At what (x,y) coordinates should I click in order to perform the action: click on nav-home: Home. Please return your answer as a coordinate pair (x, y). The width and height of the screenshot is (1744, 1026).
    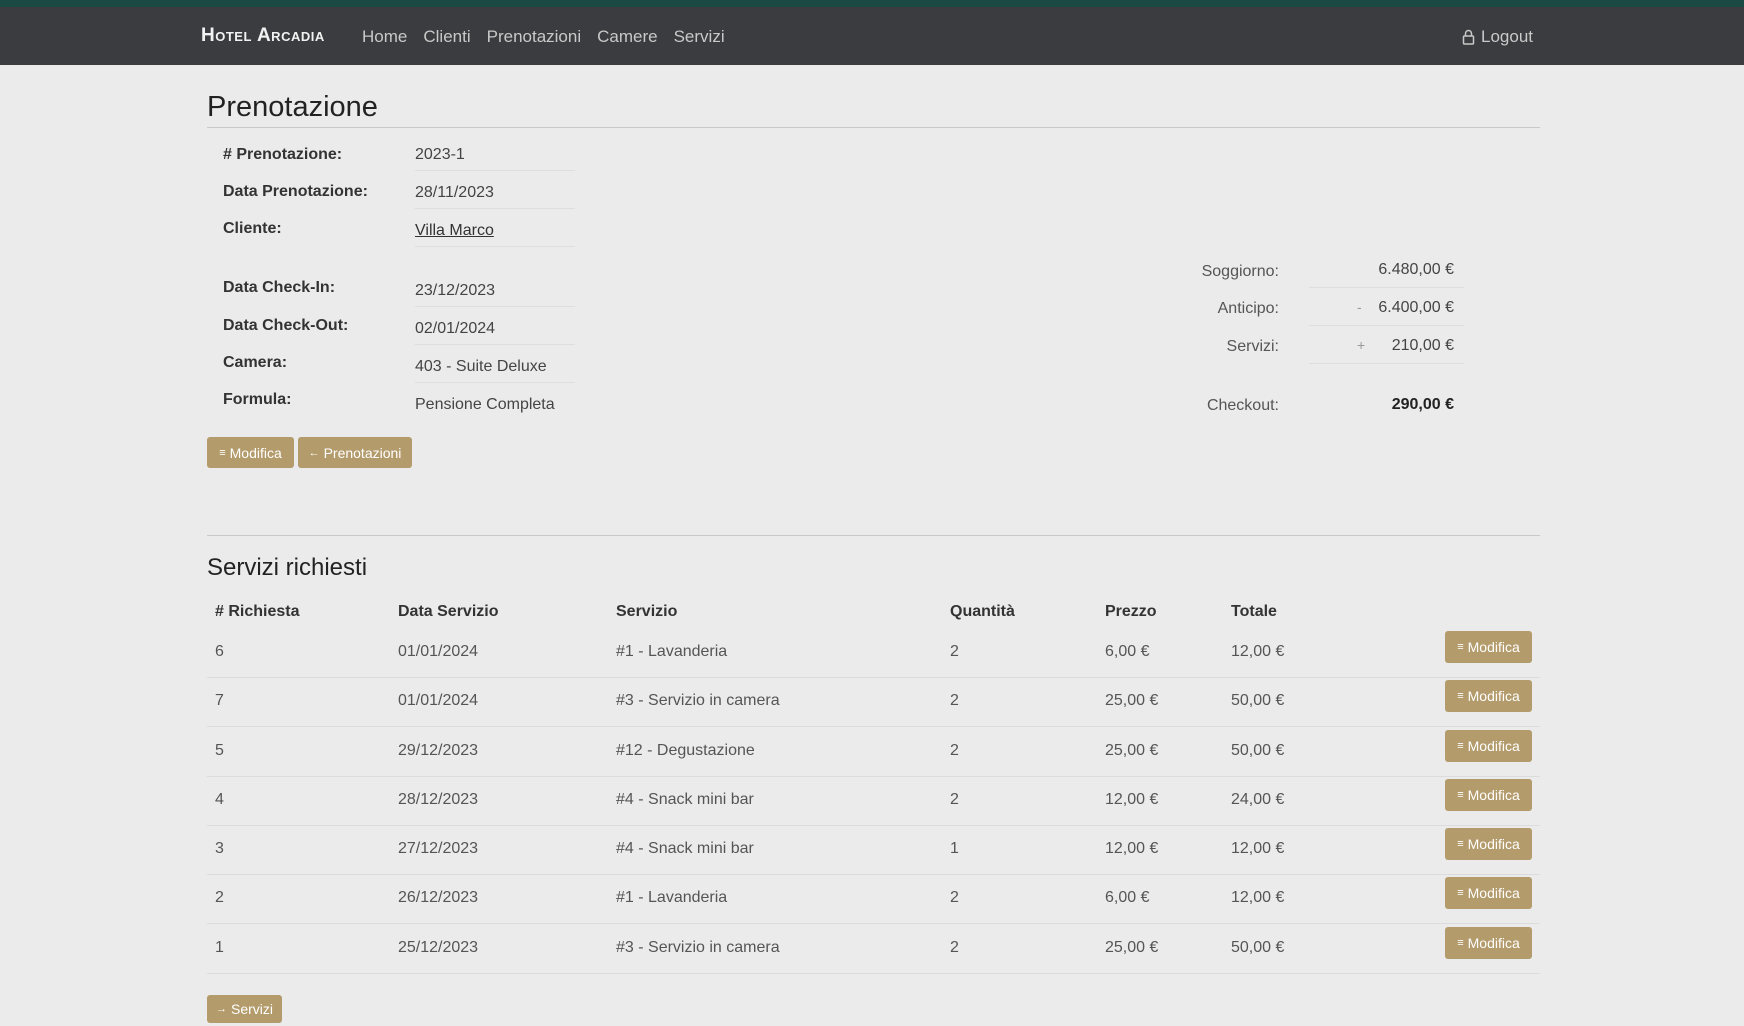
    Looking at the image, I should click on (384, 37).